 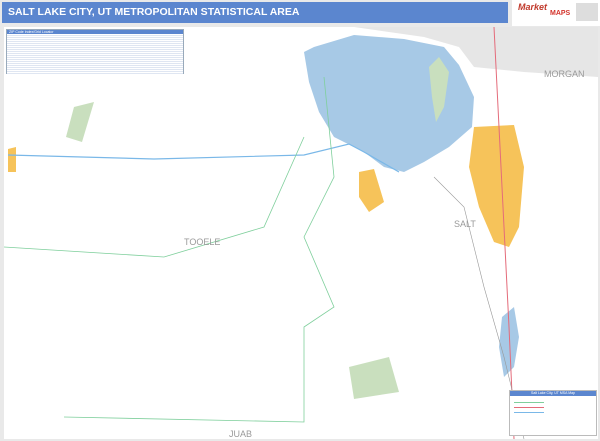 What do you see at coordinates (529, 407) in the screenshot?
I see `legend-highway-line` at bounding box center [529, 407].